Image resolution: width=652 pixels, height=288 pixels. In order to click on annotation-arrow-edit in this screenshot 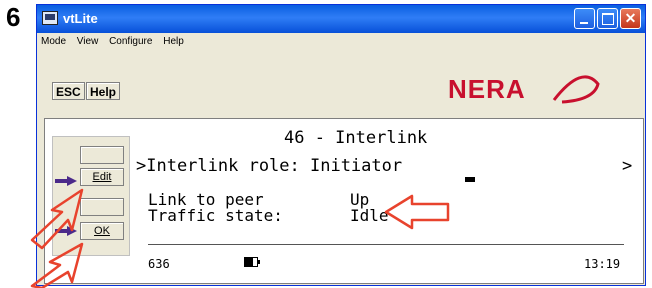, I will do `click(57, 219)`.